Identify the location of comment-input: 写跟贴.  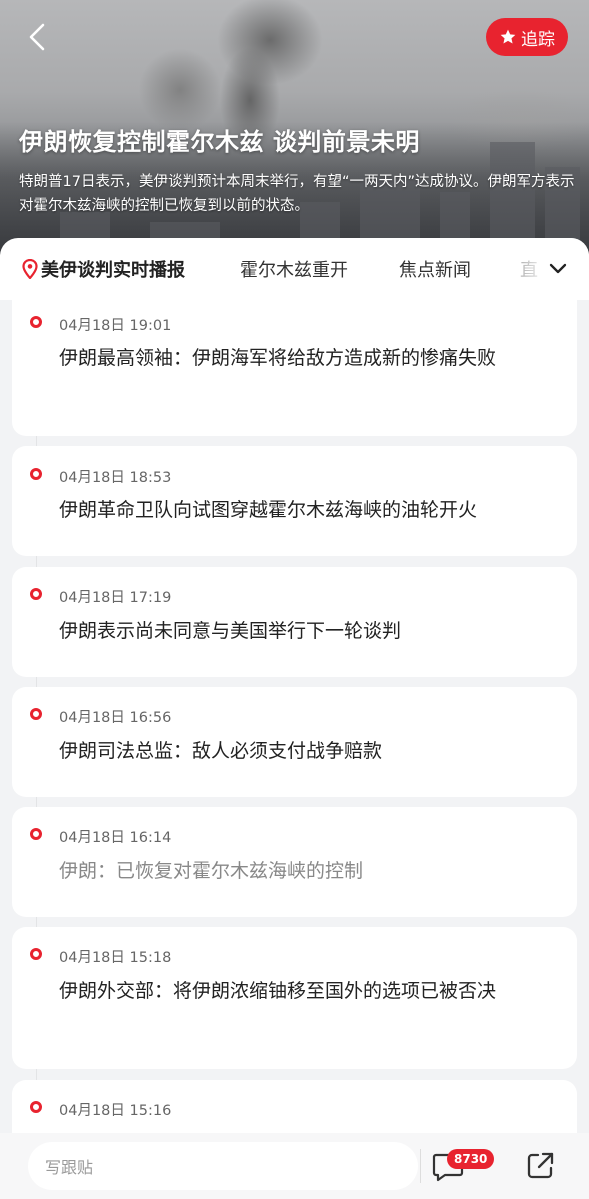
(223, 1166).